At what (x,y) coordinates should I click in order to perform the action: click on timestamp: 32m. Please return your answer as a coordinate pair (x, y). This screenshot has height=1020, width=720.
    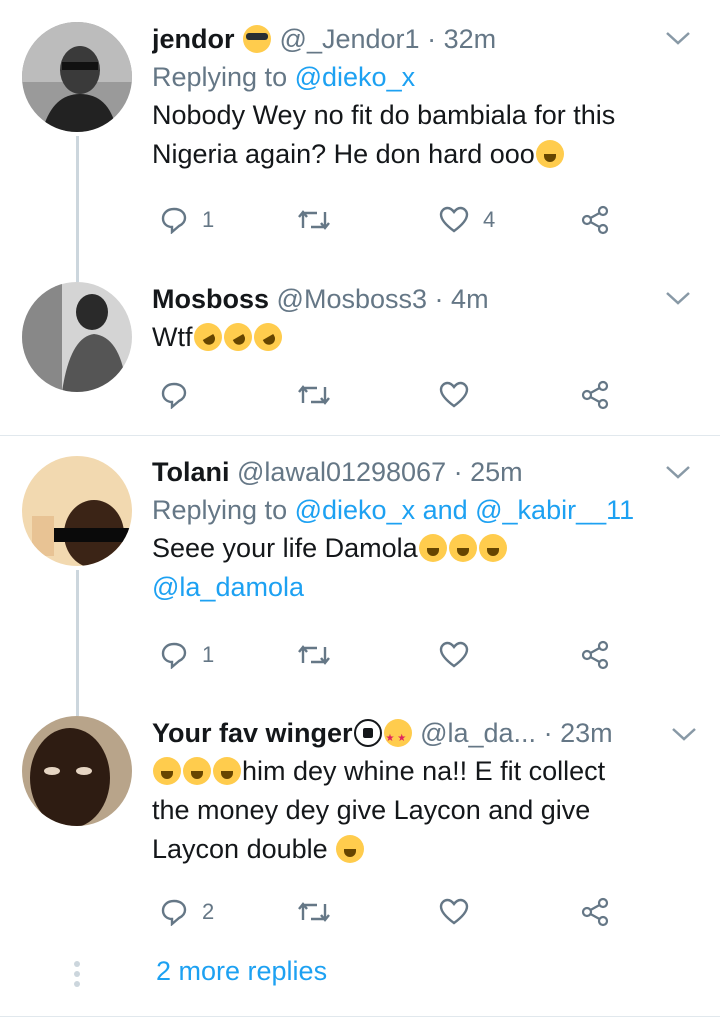
    Looking at the image, I should click on (470, 39).